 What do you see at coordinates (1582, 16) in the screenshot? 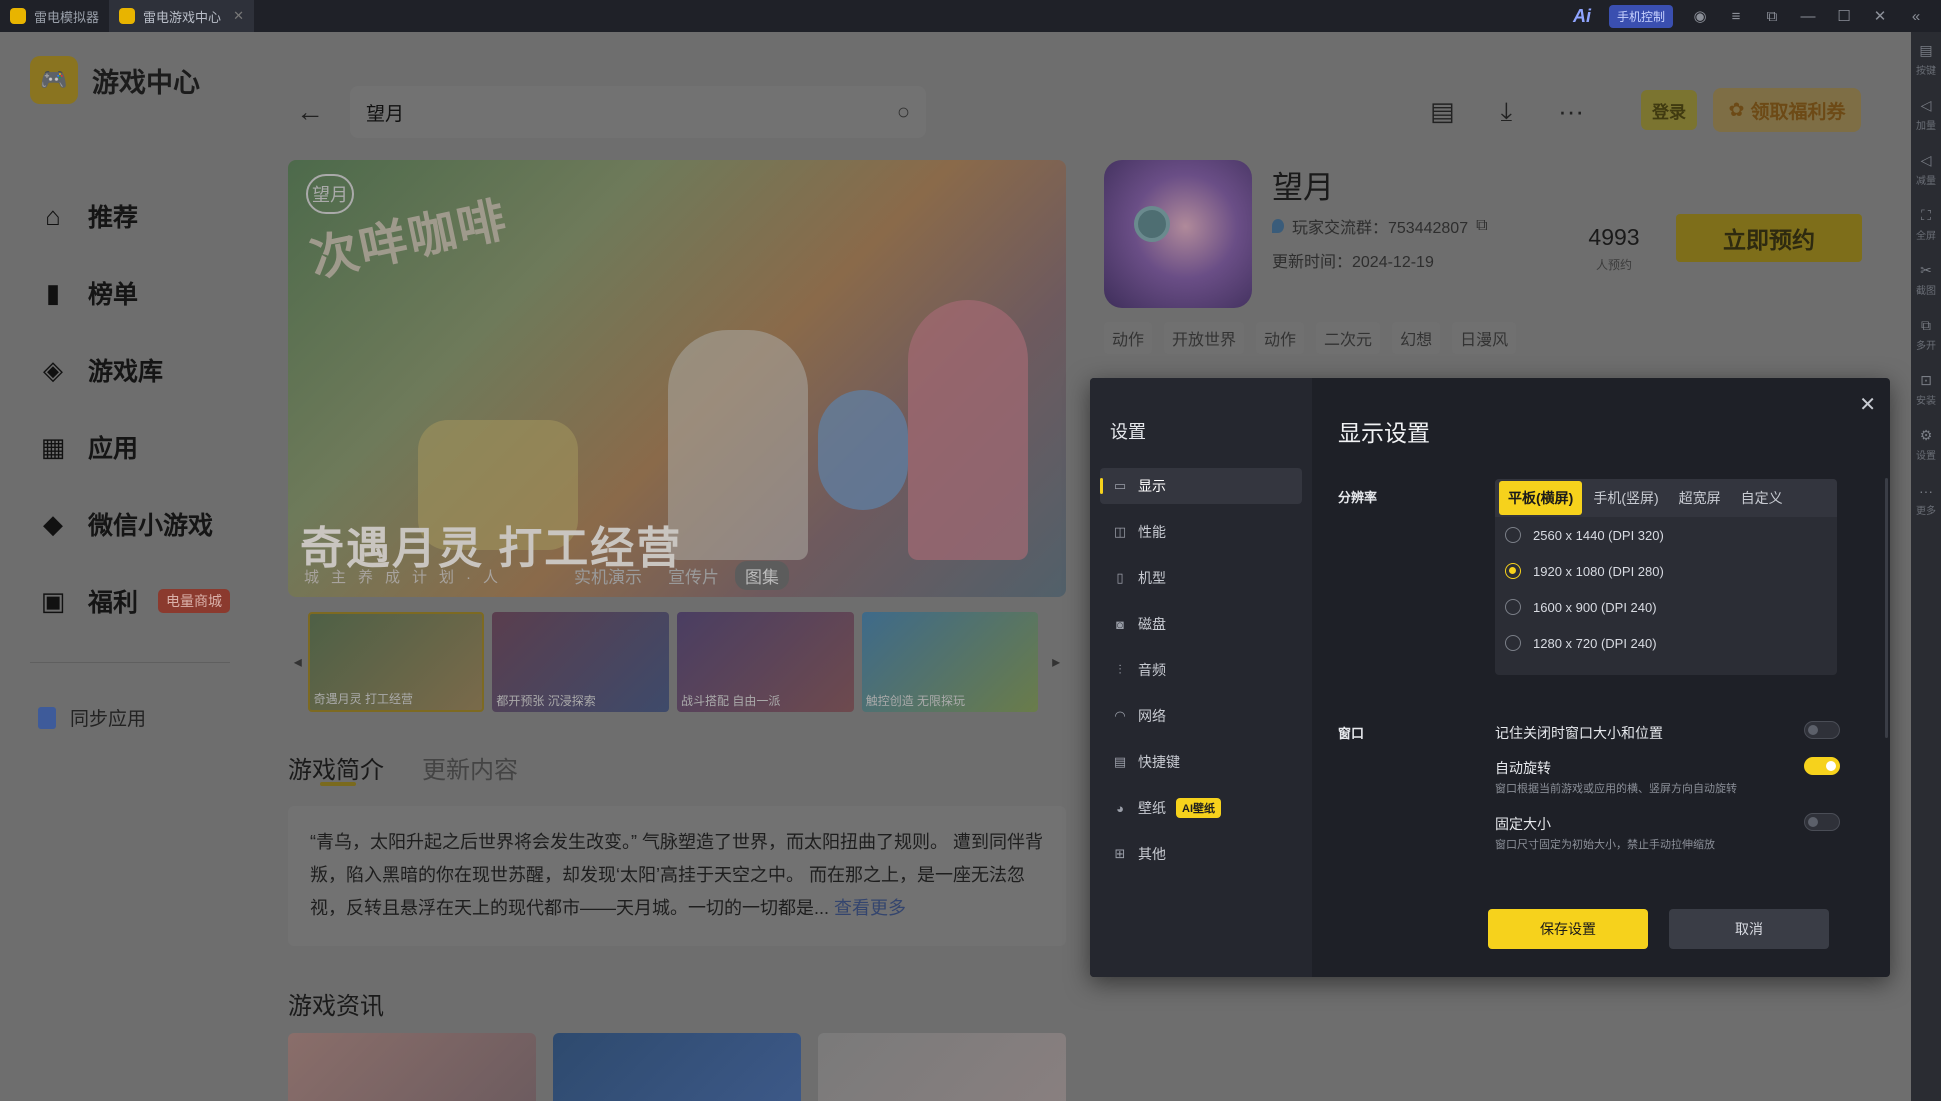
I see `ai-button: Ai` at bounding box center [1582, 16].